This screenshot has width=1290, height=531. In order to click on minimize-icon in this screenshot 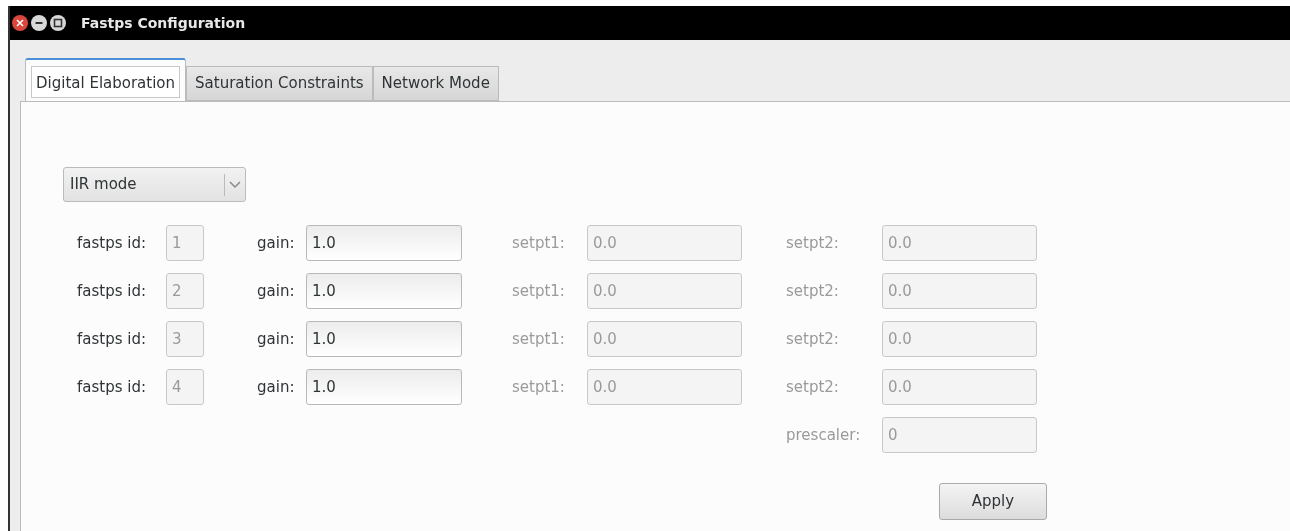, I will do `click(39, 23)`.